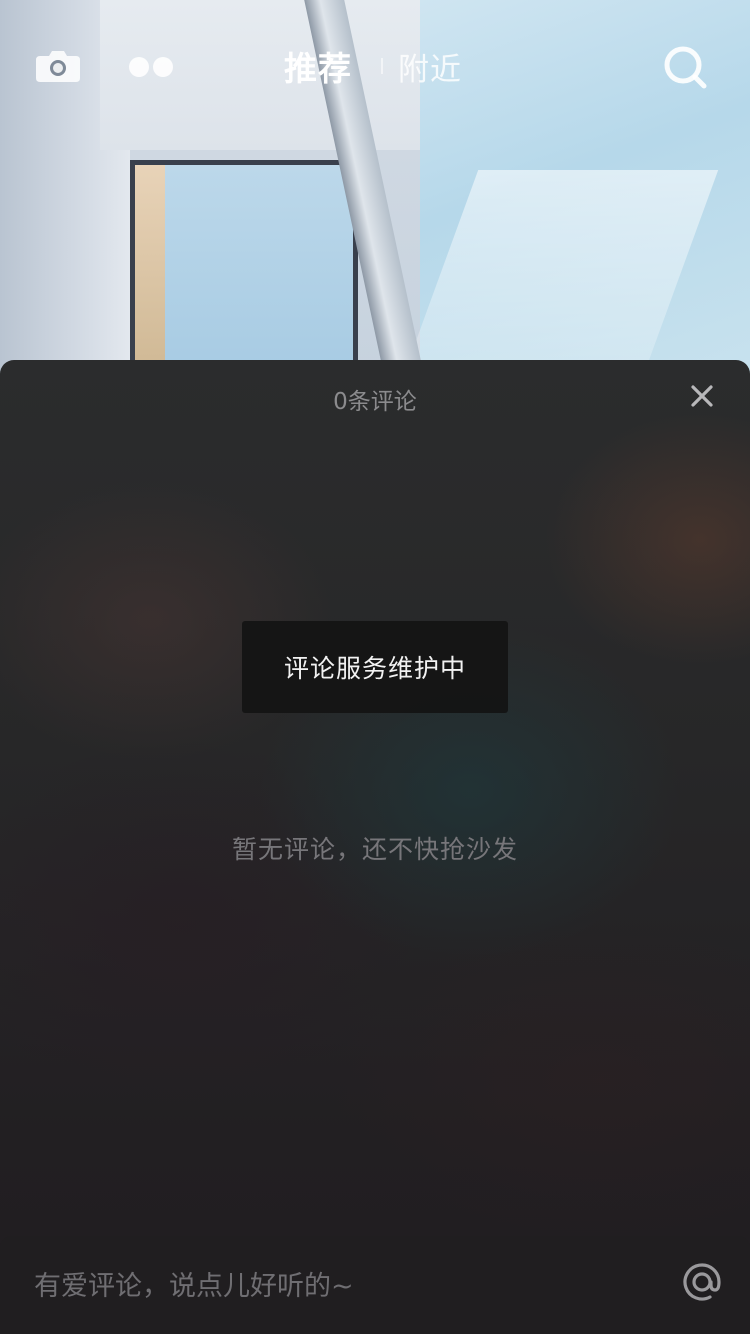 The image size is (750, 1334). What do you see at coordinates (375, 402) in the screenshot?
I see `comment-count: 0条评论` at bounding box center [375, 402].